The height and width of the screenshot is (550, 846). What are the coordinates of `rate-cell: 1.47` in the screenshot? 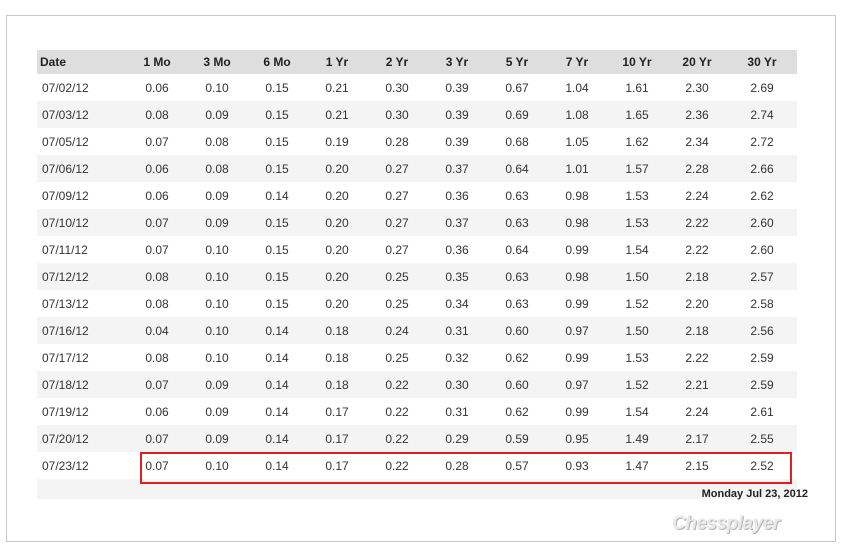 It's located at (637, 465).